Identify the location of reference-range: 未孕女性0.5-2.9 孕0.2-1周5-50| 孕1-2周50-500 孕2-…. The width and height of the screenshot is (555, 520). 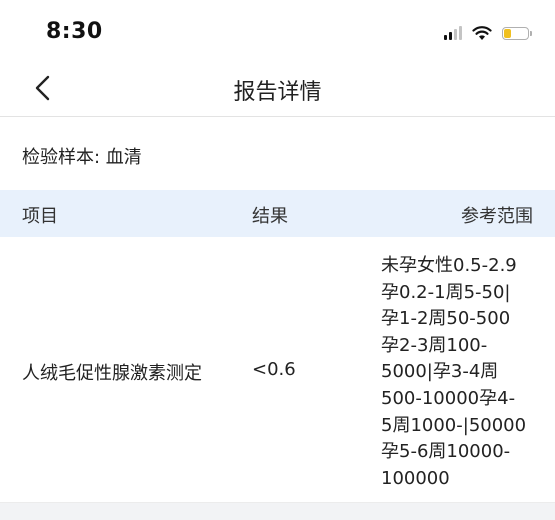
(461, 372).